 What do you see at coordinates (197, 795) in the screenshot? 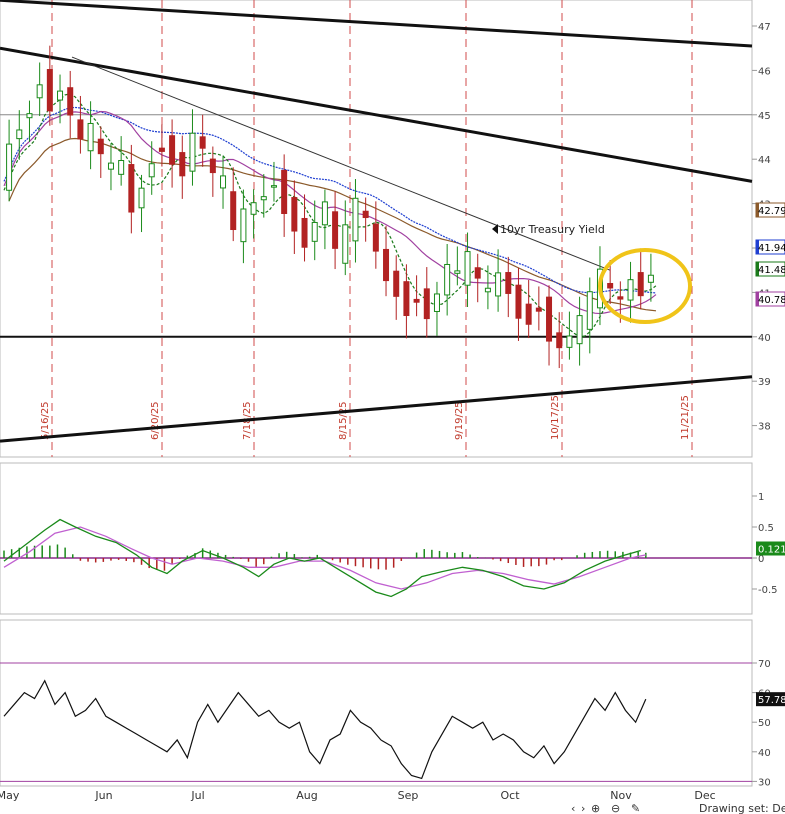
I see `month-label: Jul` at bounding box center [197, 795].